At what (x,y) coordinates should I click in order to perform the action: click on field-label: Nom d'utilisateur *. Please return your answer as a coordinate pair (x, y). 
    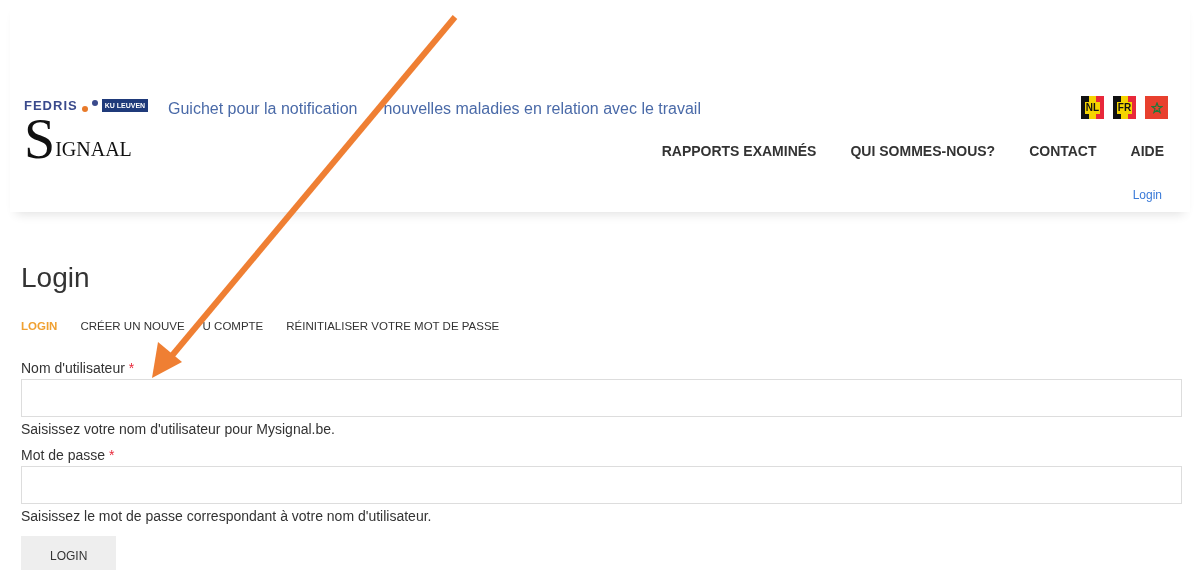
    Looking at the image, I should click on (78, 368).